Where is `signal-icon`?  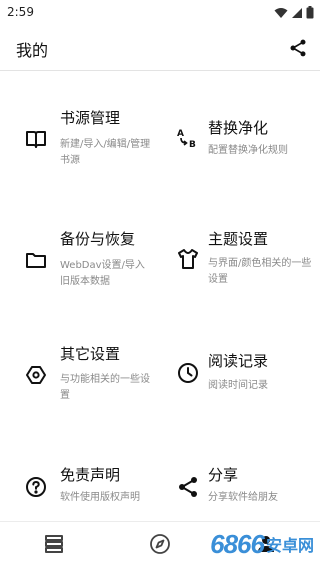 signal-icon is located at coordinates (297, 12).